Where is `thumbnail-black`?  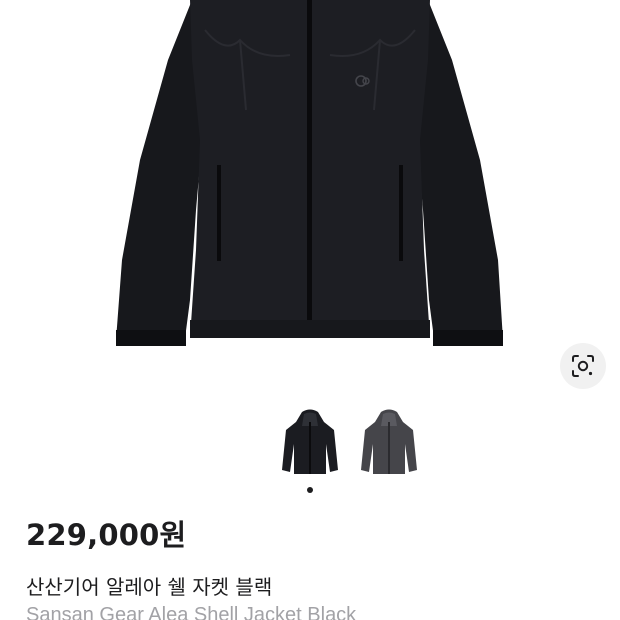
thumbnail-black is located at coordinates (310, 443).